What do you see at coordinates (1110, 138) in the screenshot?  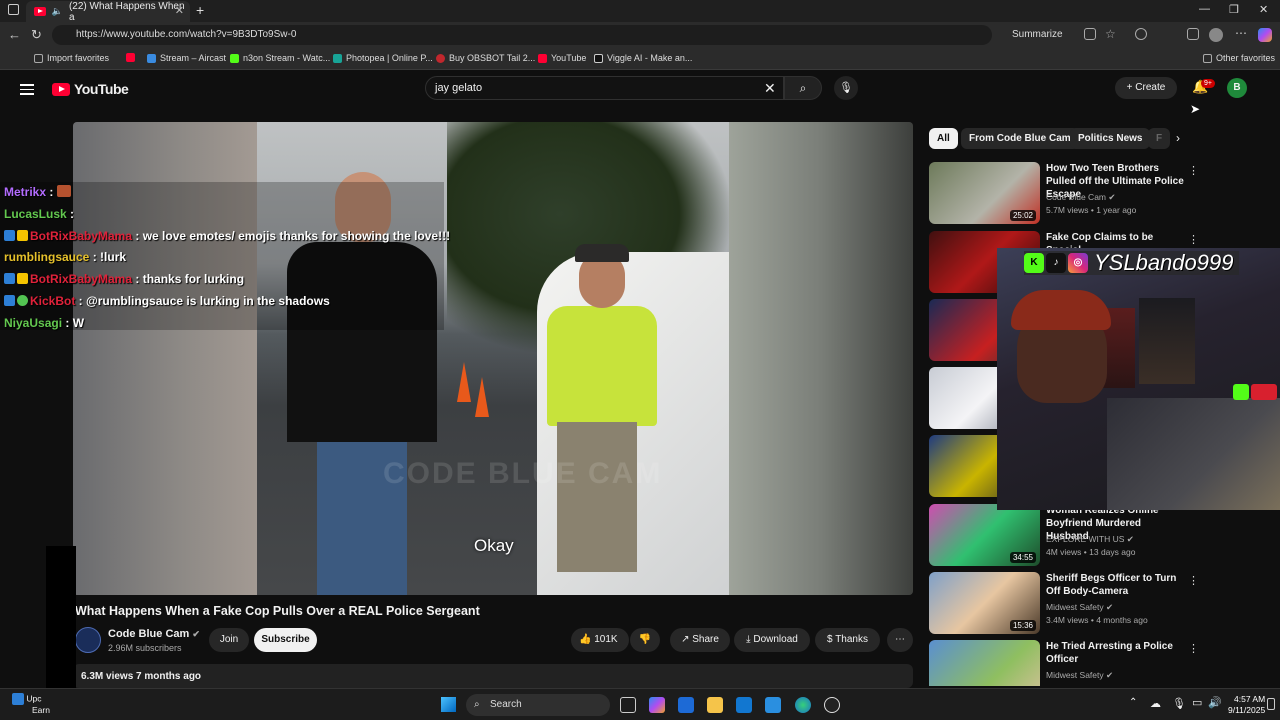 I see `chip-politics: Politics News` at bounding box center [1110, 138].